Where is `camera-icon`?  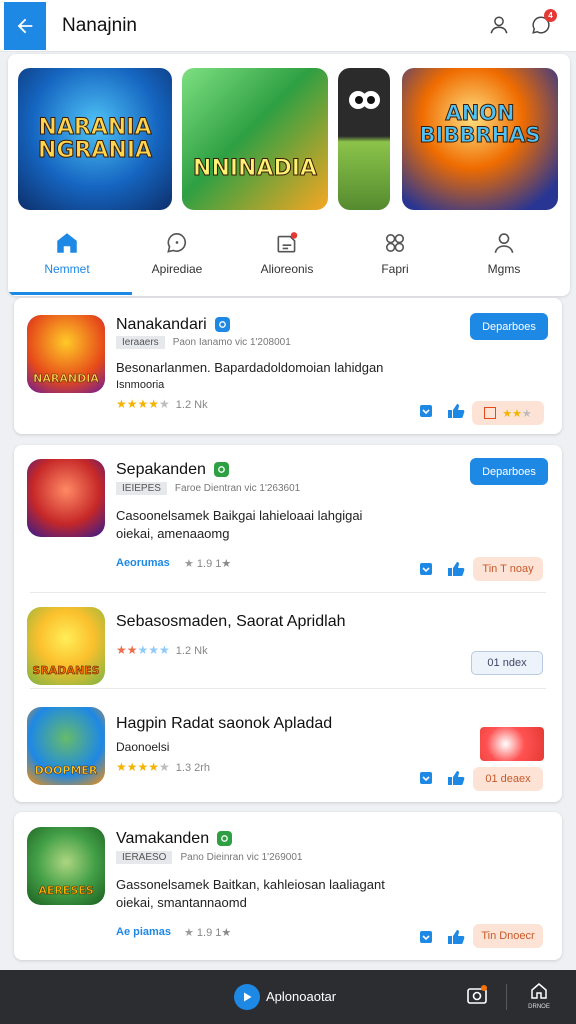
camera-icon is located at coordinates (477, 995).